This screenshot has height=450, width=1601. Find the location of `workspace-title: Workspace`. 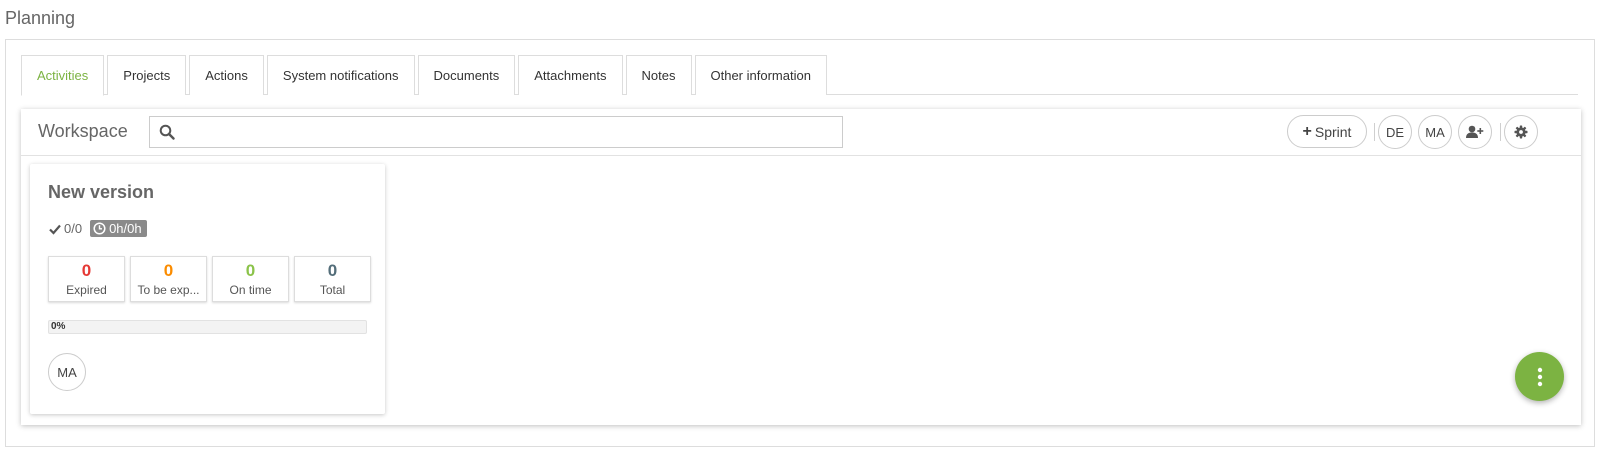

workspace-title: Workspace is located at coordinates (83, 131).